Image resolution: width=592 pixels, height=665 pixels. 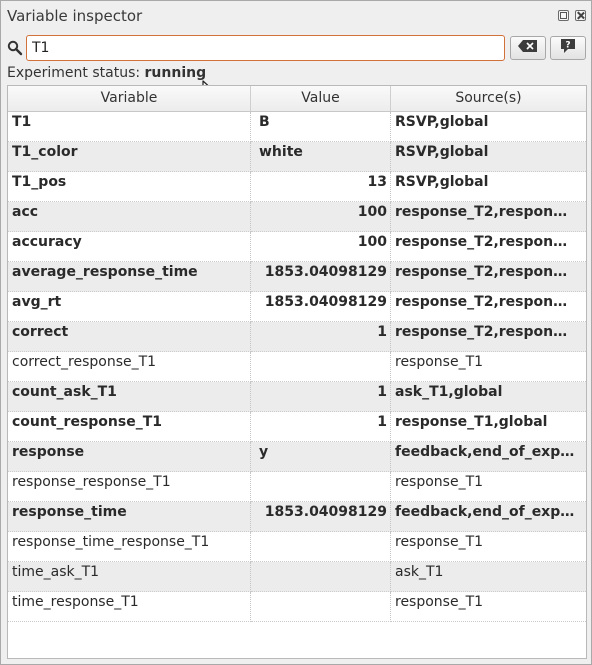 I want to click on magnifier-icon, so click(x=15, y=48).